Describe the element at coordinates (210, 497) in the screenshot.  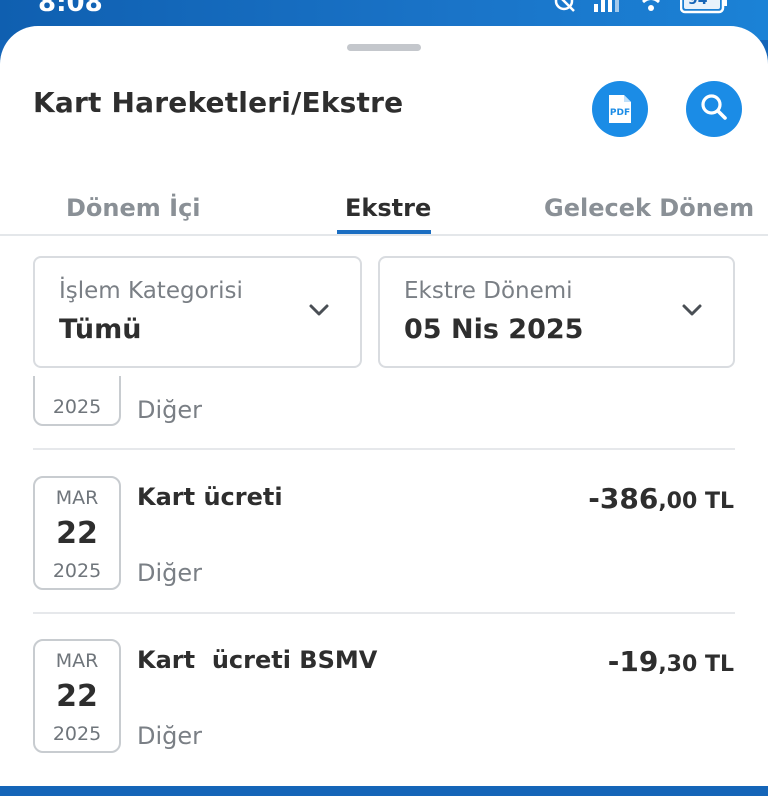
I see `transaction-title: Kart ücreti` at that location.